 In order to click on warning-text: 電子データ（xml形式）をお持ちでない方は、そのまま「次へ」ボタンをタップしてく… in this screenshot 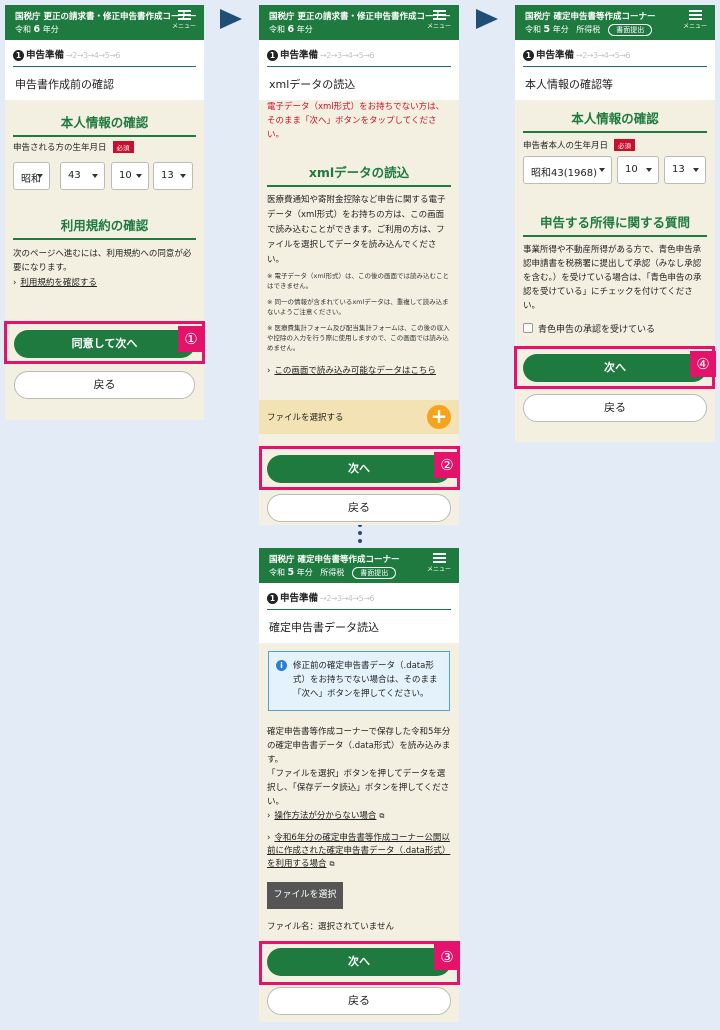, I will do `click(356, 121)`.